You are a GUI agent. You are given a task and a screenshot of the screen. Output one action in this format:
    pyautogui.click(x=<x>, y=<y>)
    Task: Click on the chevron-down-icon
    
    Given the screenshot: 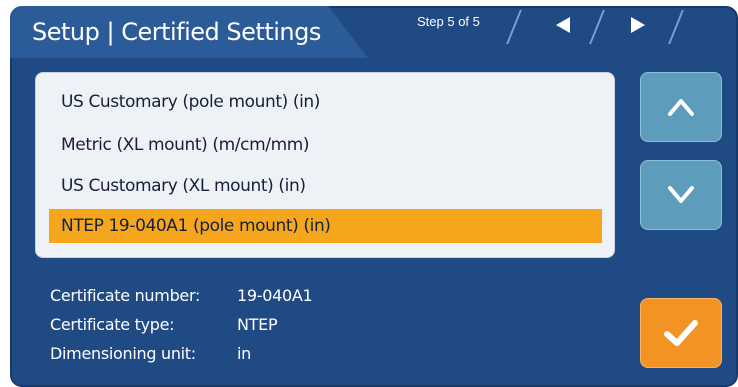 What is the action you would take?
    pyautogui.click(x=681, y=194)
    